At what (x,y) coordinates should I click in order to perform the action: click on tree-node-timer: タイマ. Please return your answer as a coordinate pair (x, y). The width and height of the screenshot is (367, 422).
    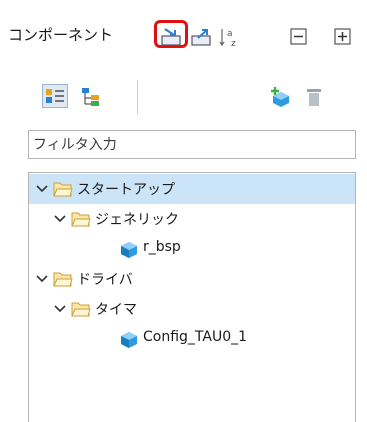
    Looking at the image, I should click on (192, 309).